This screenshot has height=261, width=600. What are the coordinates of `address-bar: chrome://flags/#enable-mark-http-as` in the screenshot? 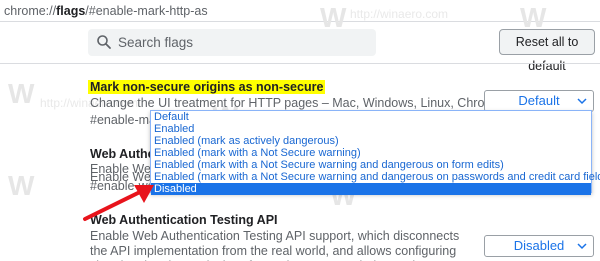 It's located at (300, 11).